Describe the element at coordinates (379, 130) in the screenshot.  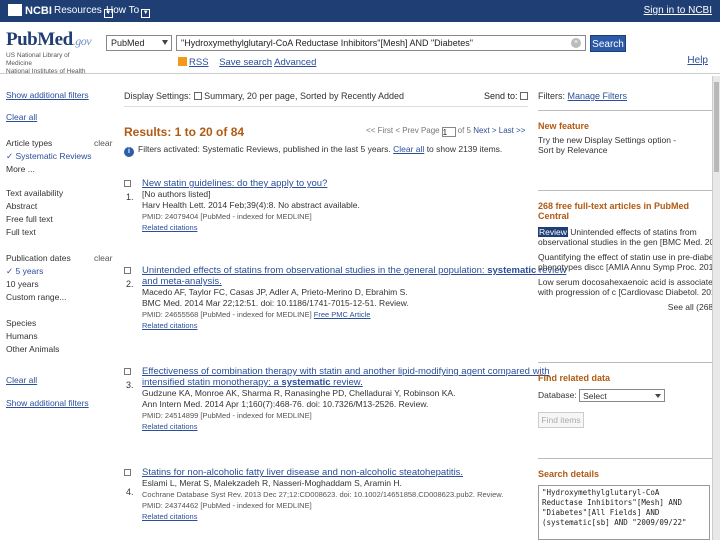
I see `pager-first: << First` at that location.